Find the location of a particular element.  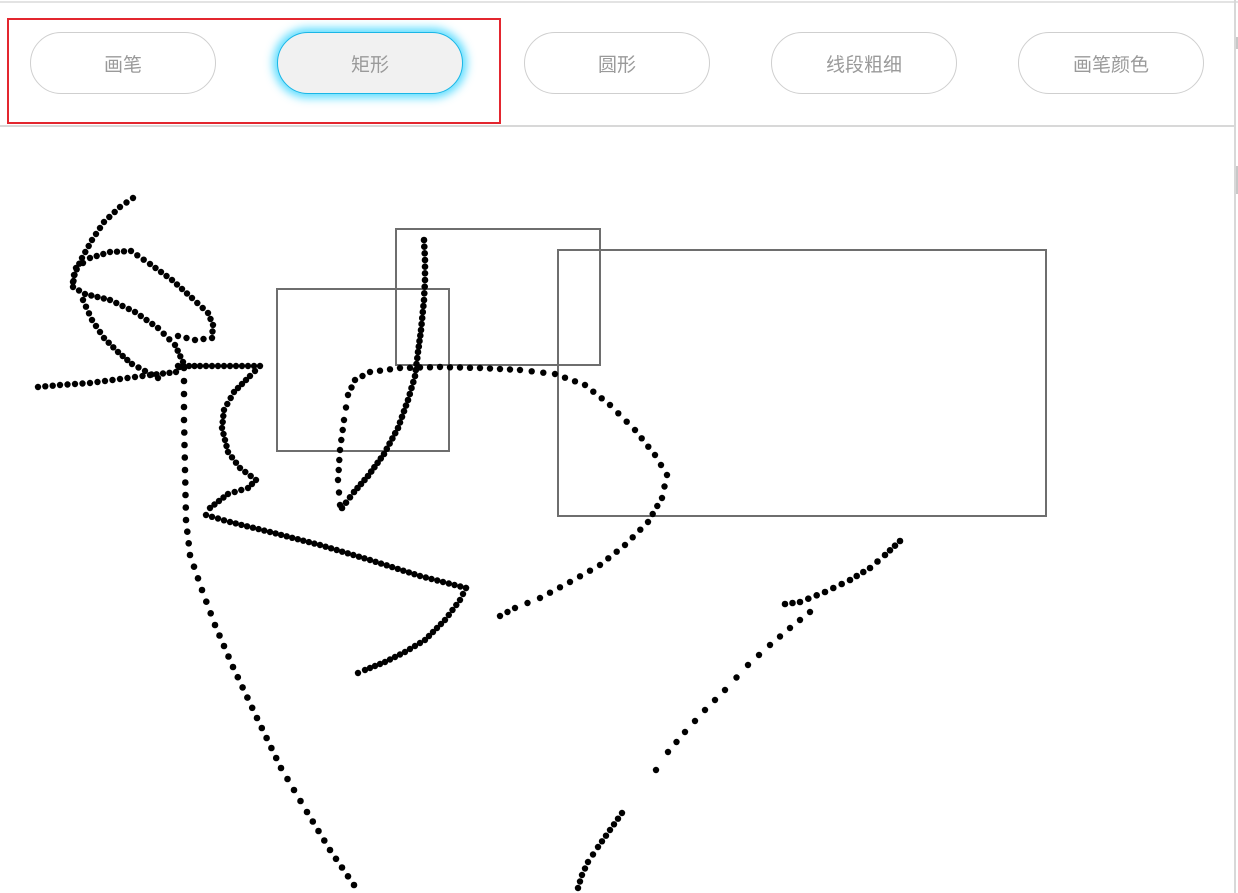

circle-tool-button: 圆形 is located at coordinates (617, 63).